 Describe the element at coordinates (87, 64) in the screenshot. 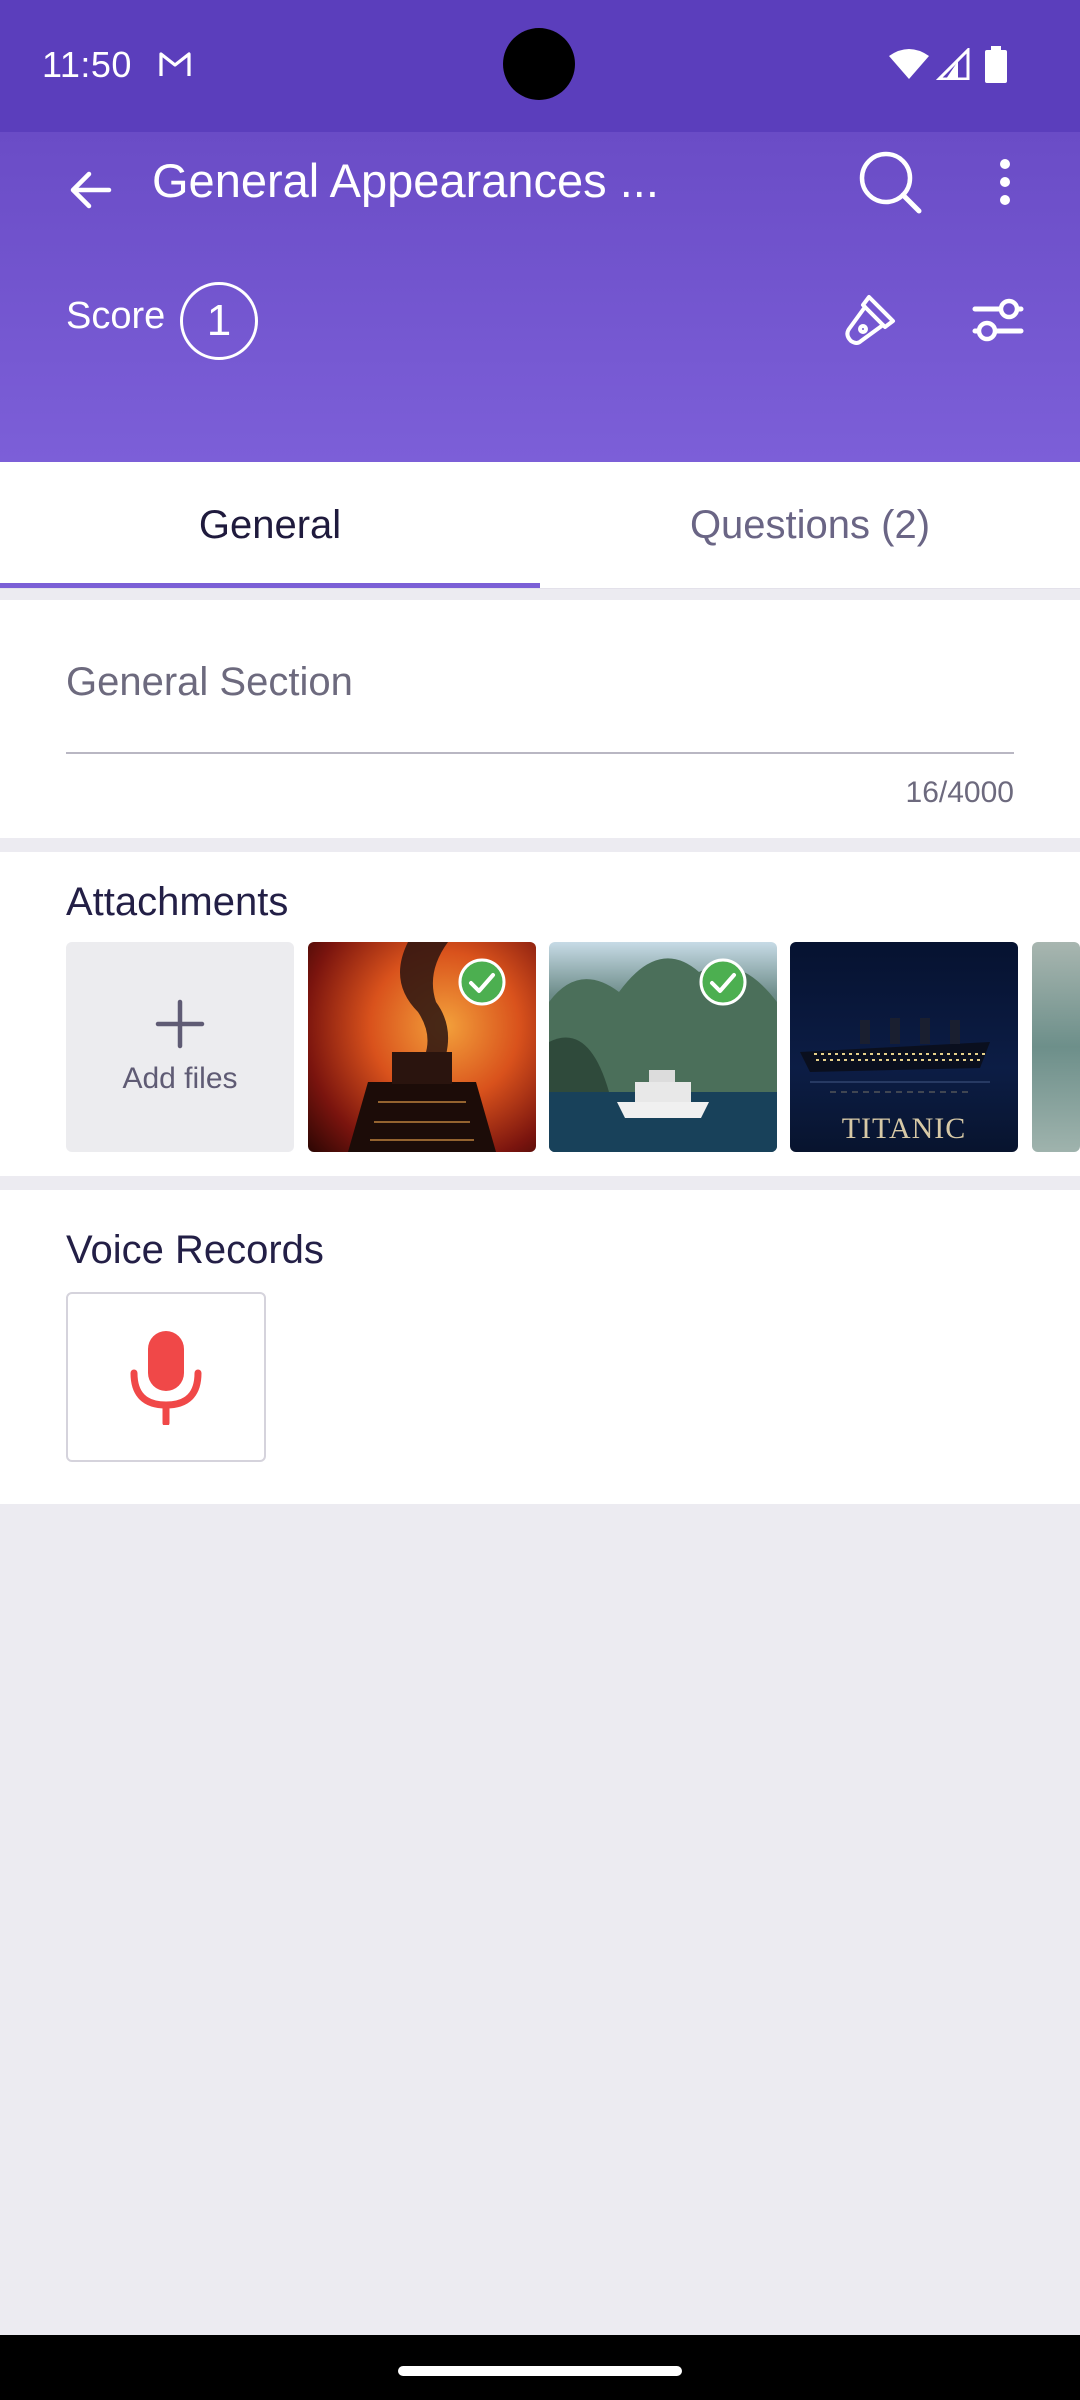

I see `status-time: 11:50` at that location.